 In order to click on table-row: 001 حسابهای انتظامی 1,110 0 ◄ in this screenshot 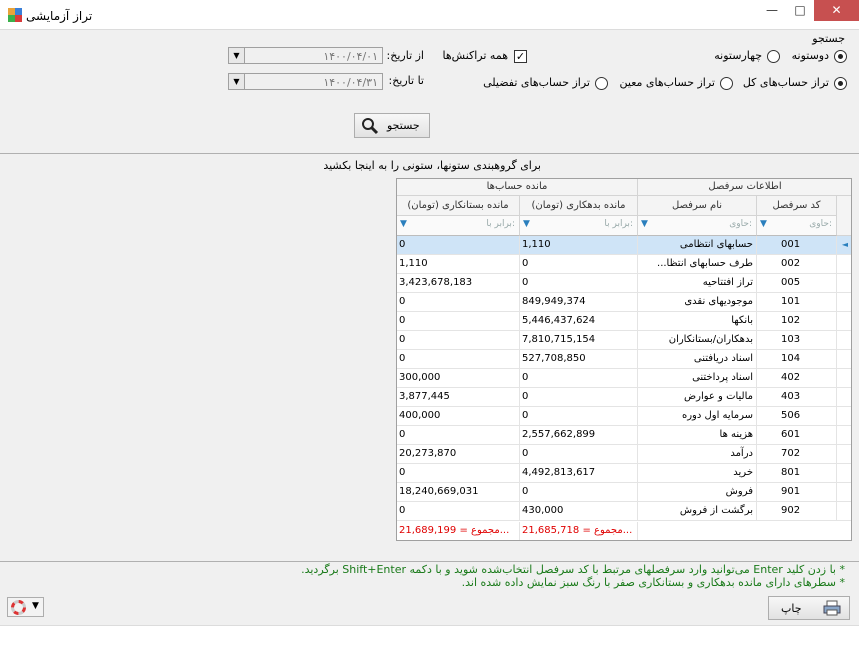, I will do `click(624, 245)`.